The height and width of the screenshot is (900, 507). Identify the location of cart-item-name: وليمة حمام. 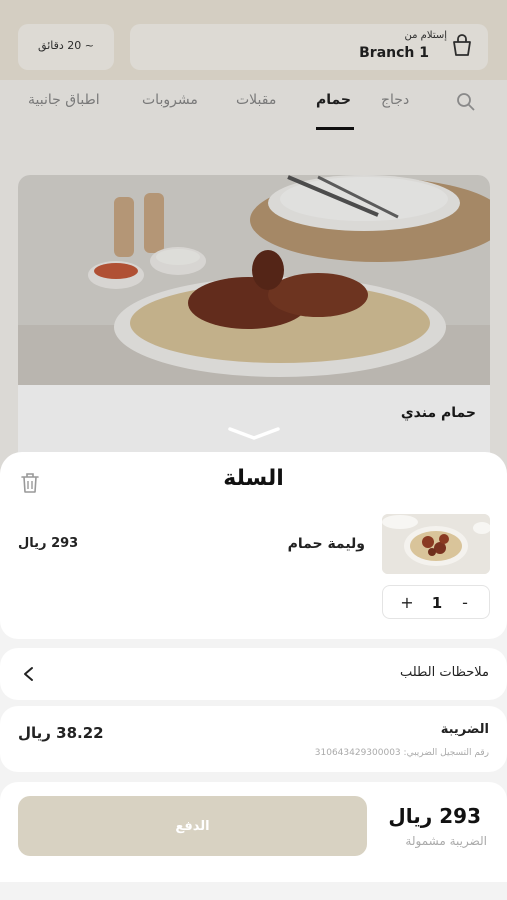
(326, 544).